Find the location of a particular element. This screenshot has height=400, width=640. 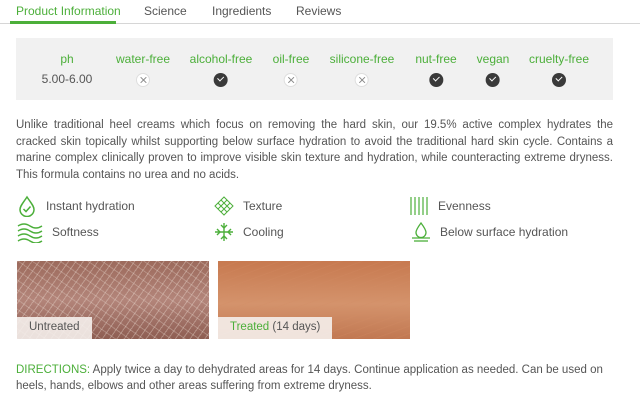

tab-reviews: Reviews is located at coordinates (318, 11).